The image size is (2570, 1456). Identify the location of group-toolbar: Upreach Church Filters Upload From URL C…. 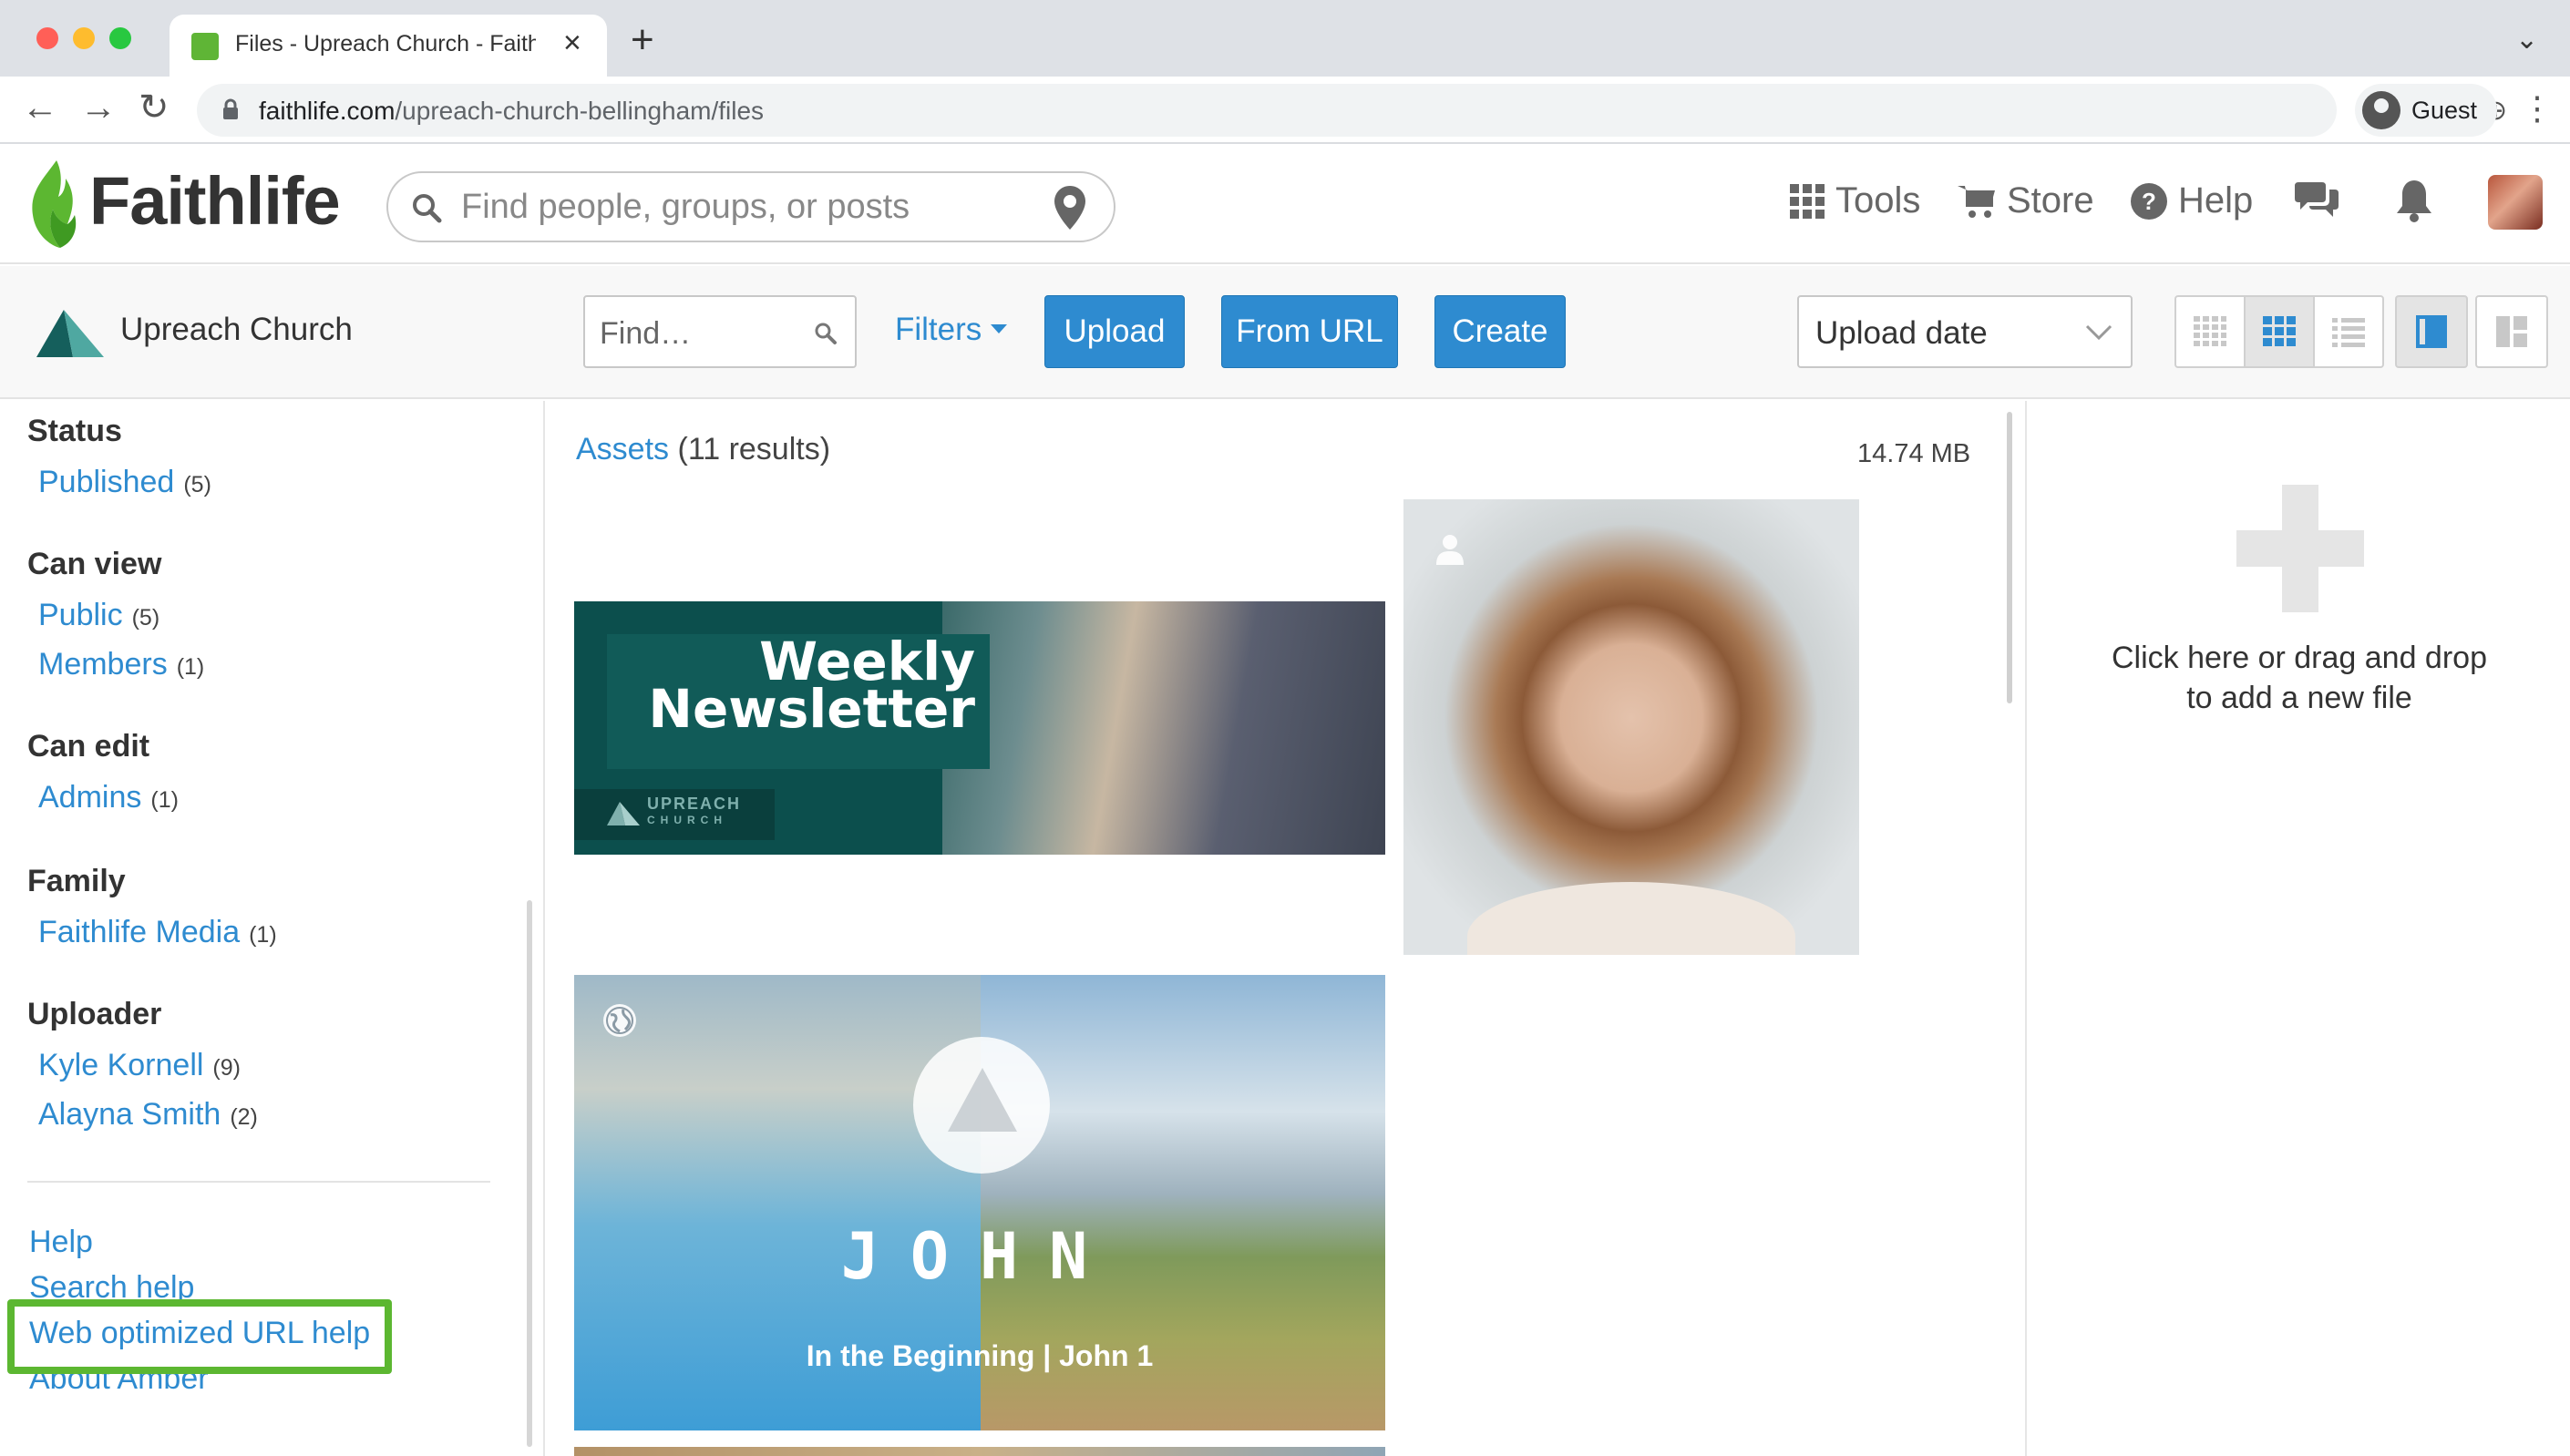
(1285, 332).